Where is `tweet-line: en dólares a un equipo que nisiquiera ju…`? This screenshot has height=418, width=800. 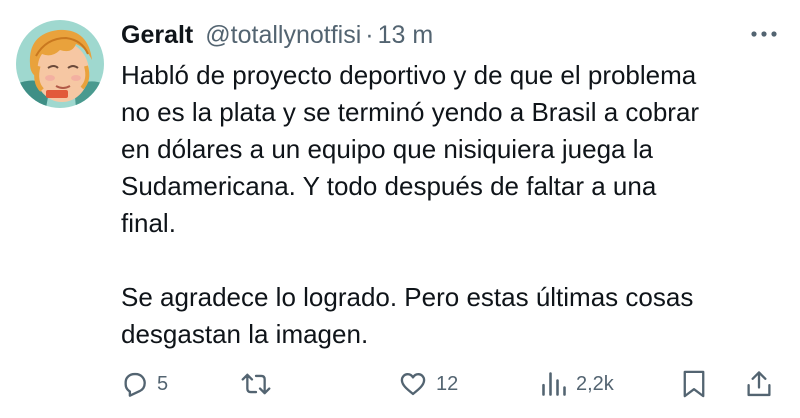 tweet-line: en dólares a un equipo que nisiquiera ju… is located at coordinates (387, 149).